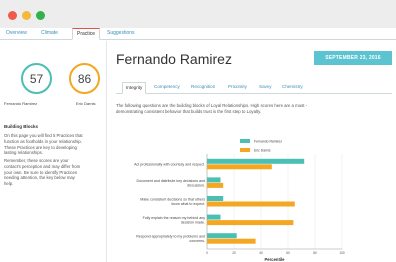 This screenshot has height=262, width=396. I want to click on x-tick-label: 40, so click(261, 253).